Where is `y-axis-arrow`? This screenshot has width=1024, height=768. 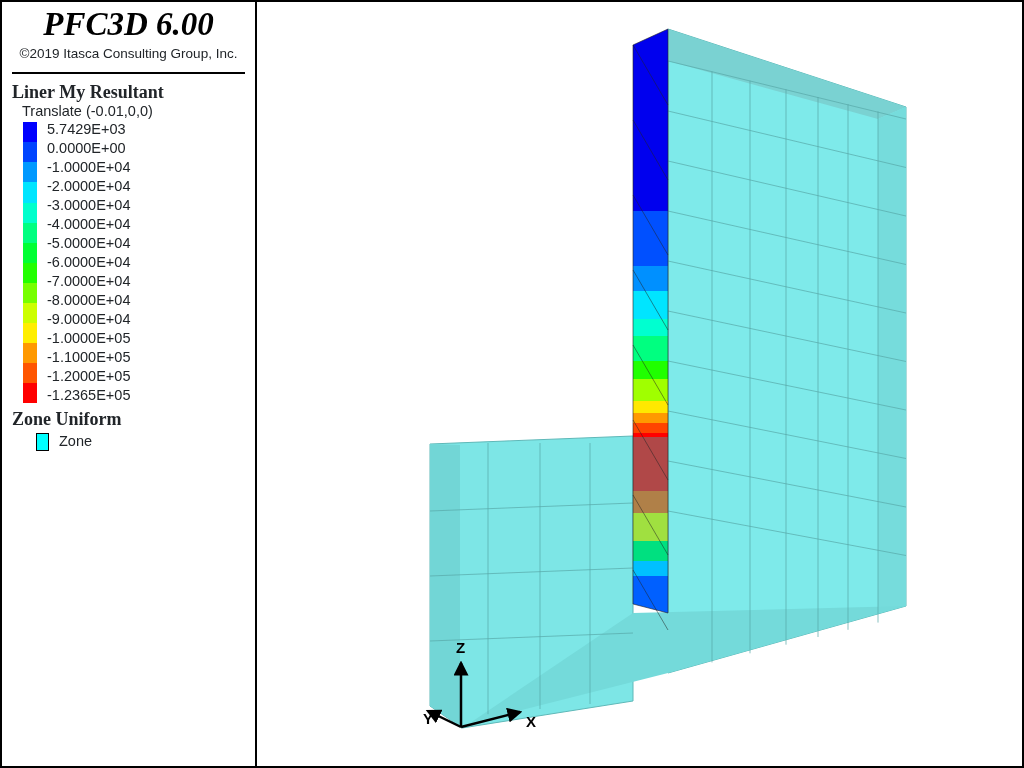 y-axis-arrow is located at coordinates (443, 719).